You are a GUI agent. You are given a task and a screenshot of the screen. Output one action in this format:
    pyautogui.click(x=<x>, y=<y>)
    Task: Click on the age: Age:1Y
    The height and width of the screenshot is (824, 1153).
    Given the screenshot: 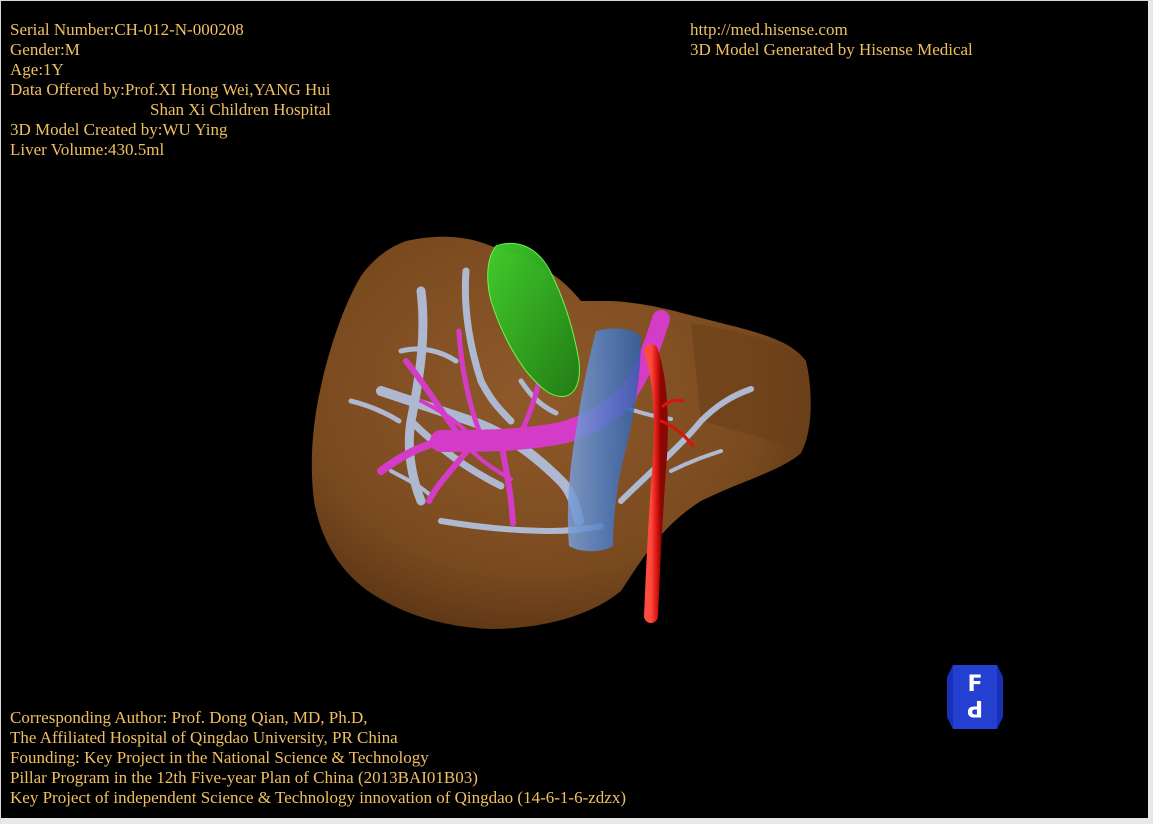 What is the action you would take?
    pyautogui.click(x=37, y=69)
    